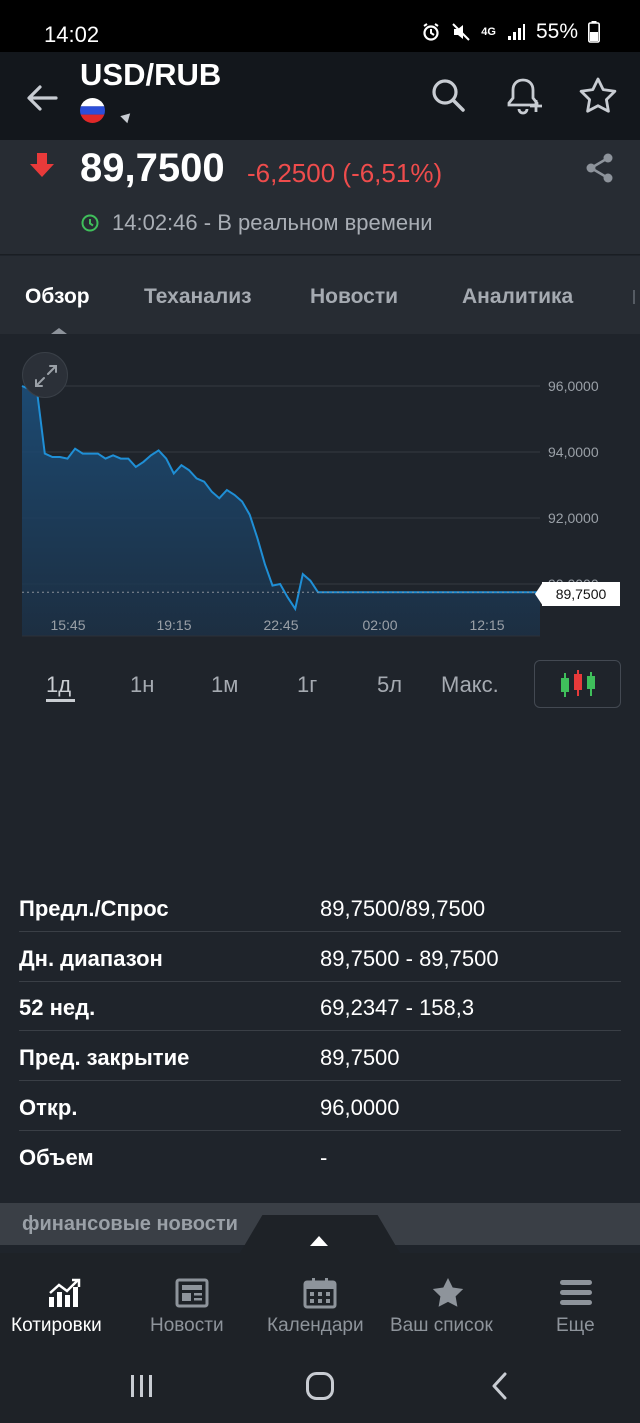  I want to click on range-active-underline, so click(60, 700).